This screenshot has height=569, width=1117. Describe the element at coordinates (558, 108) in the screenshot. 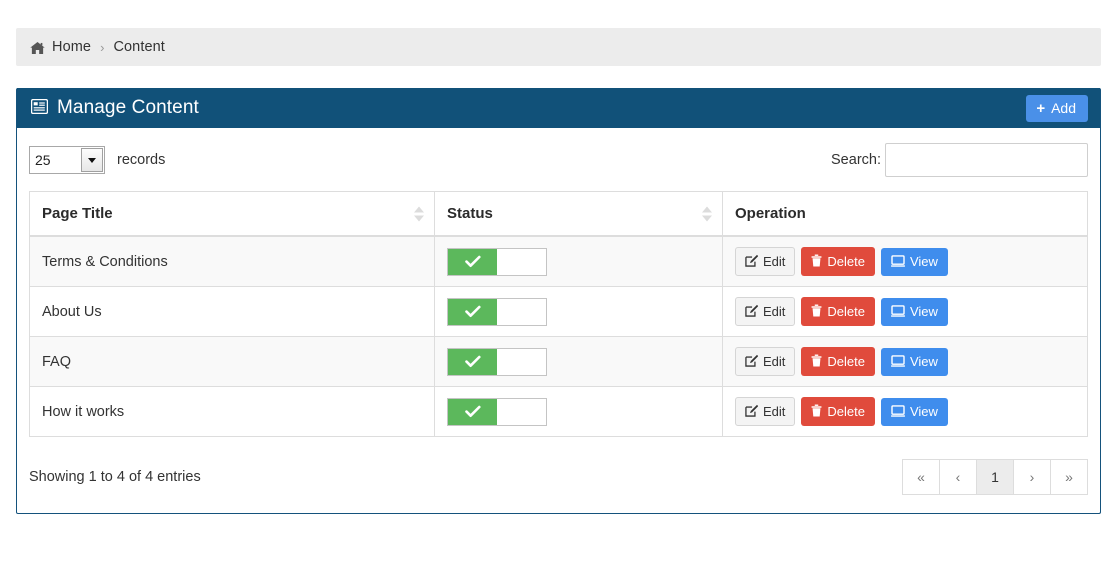

I see `panel-header: Manage Content + Add` at that location.